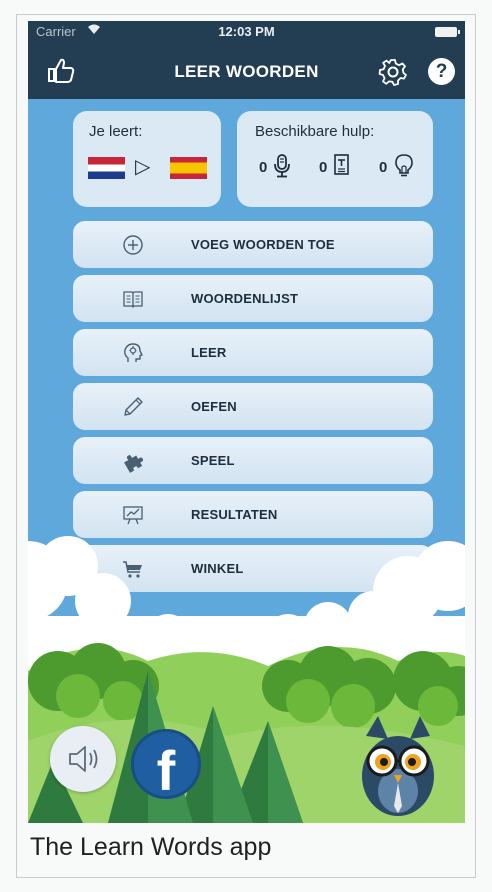 This screenshot has height=892, width=492. Describe the element at coordinates (116, 131) in the screenshot. I see `learning-label: Je leert:` at that location.